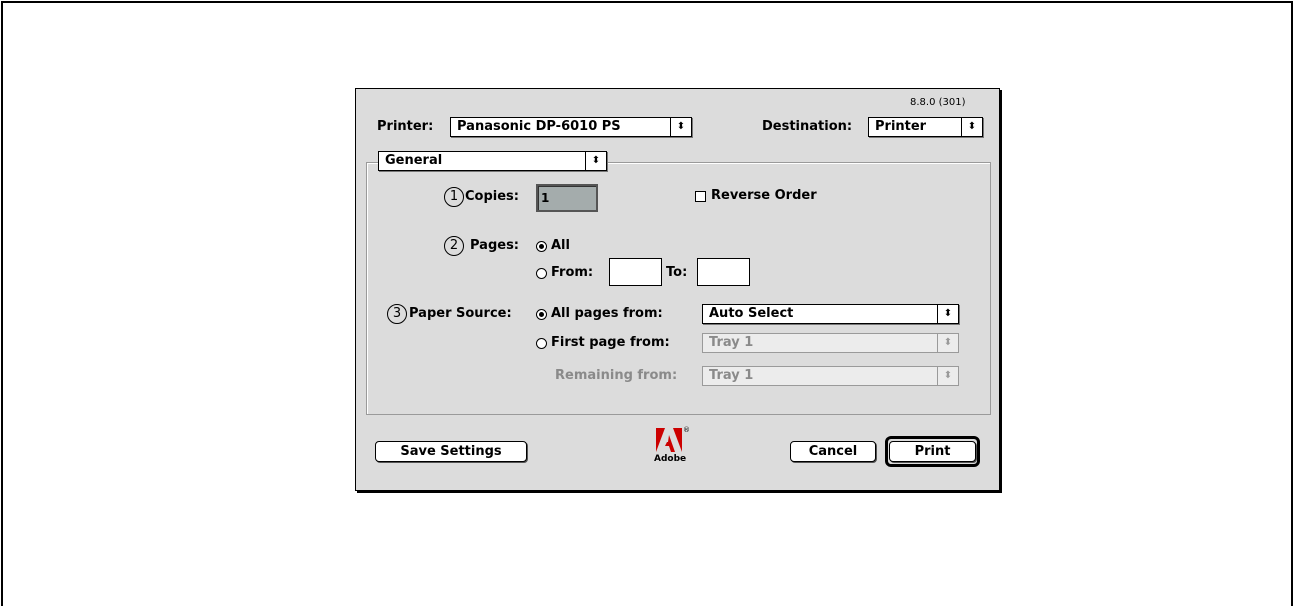 Image resolution: width=1297 pixels, height=606 pixels. What do you see at coordinates (901, 126) in the screenshot?
I see `destination-value: Printer` at bounding box center [901, 126].